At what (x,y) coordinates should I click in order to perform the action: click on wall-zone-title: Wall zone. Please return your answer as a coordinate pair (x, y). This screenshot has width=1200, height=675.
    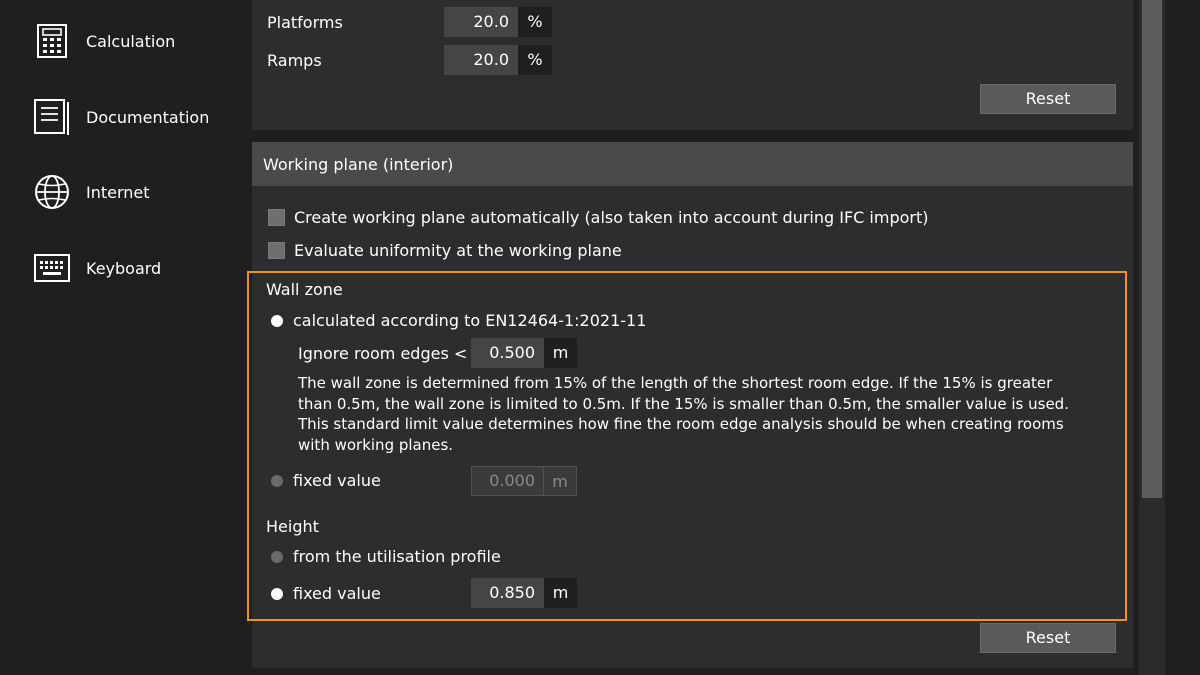
    Looking at the image, I should click on (304, 289).